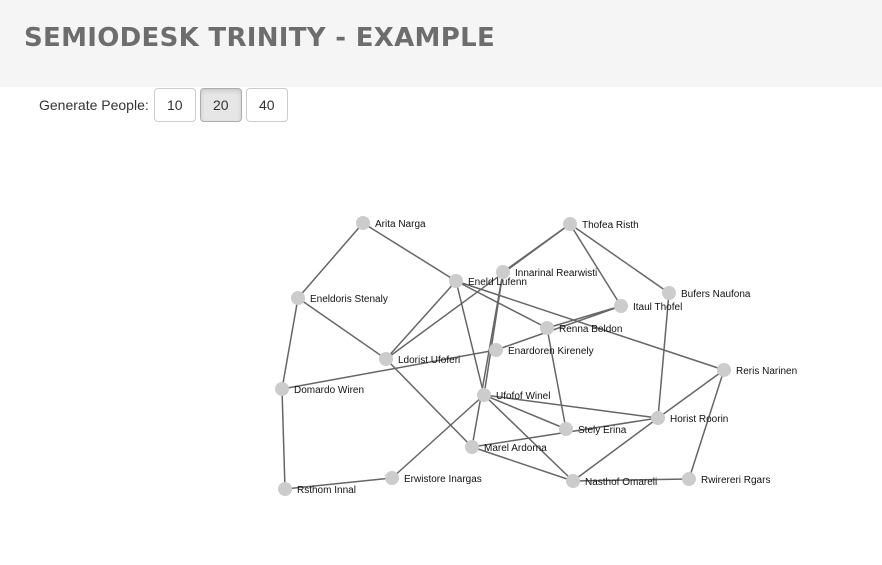 The height and width of the screenshot is (565, 882). I want to click on person-node-reris-narinen: Reris Narinen, so click(757, 370).